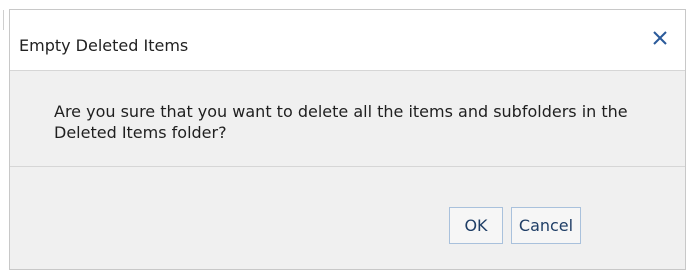 The image size is (692, 275). Describe the element at coordinates (2, 20) in the screenshot. I see `background-window-edge` at that location.